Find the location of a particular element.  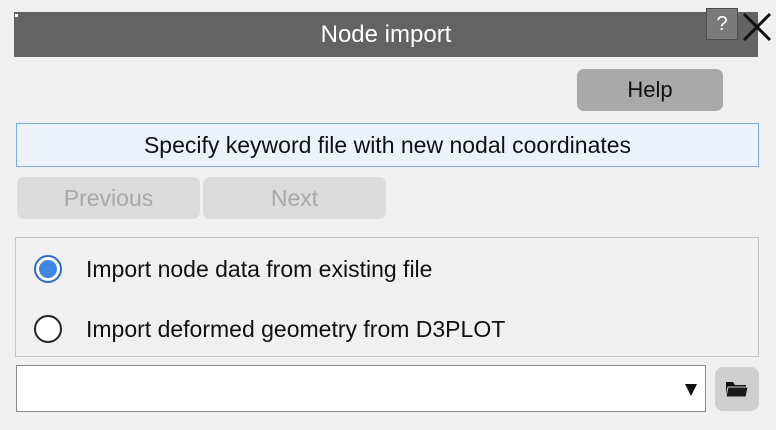

import-d3plot-option: Import deformed geometry from D3PLOT is located at coordinates (387, 329).